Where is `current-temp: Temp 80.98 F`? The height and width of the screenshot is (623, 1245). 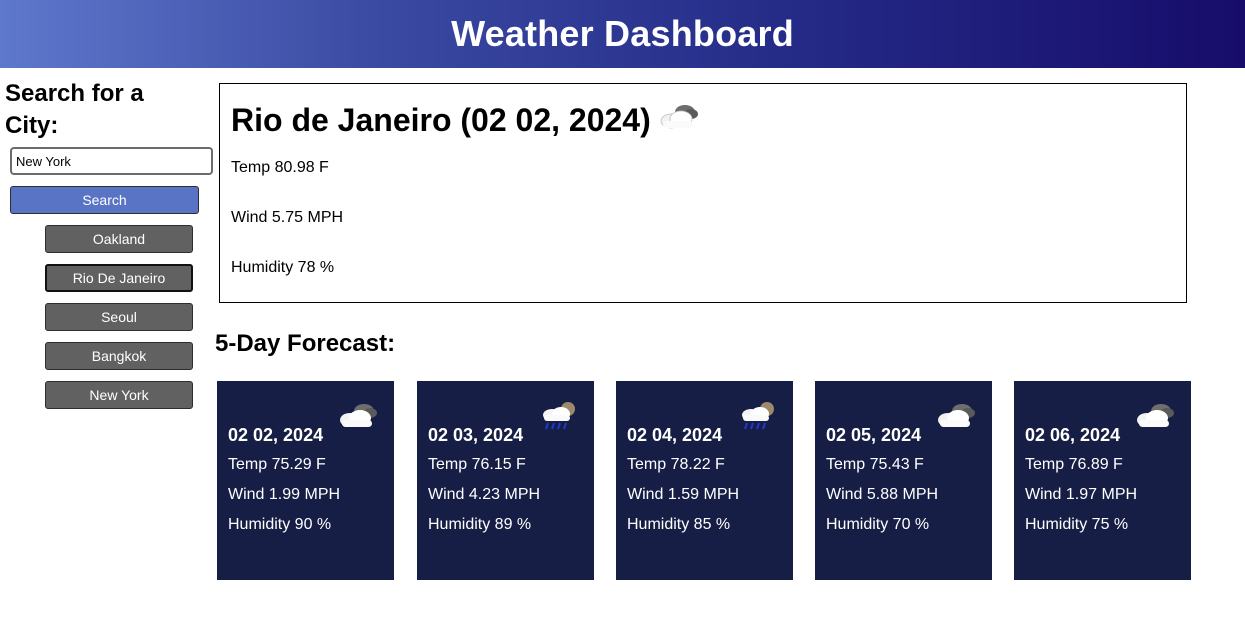
current-temp: Temp 80.98 F is located at coordinates (280, 167).